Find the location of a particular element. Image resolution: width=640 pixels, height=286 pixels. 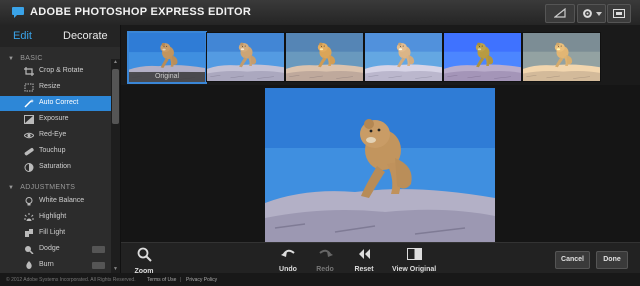

terms-link: Terms of Use is located at coordinates (161, 280).